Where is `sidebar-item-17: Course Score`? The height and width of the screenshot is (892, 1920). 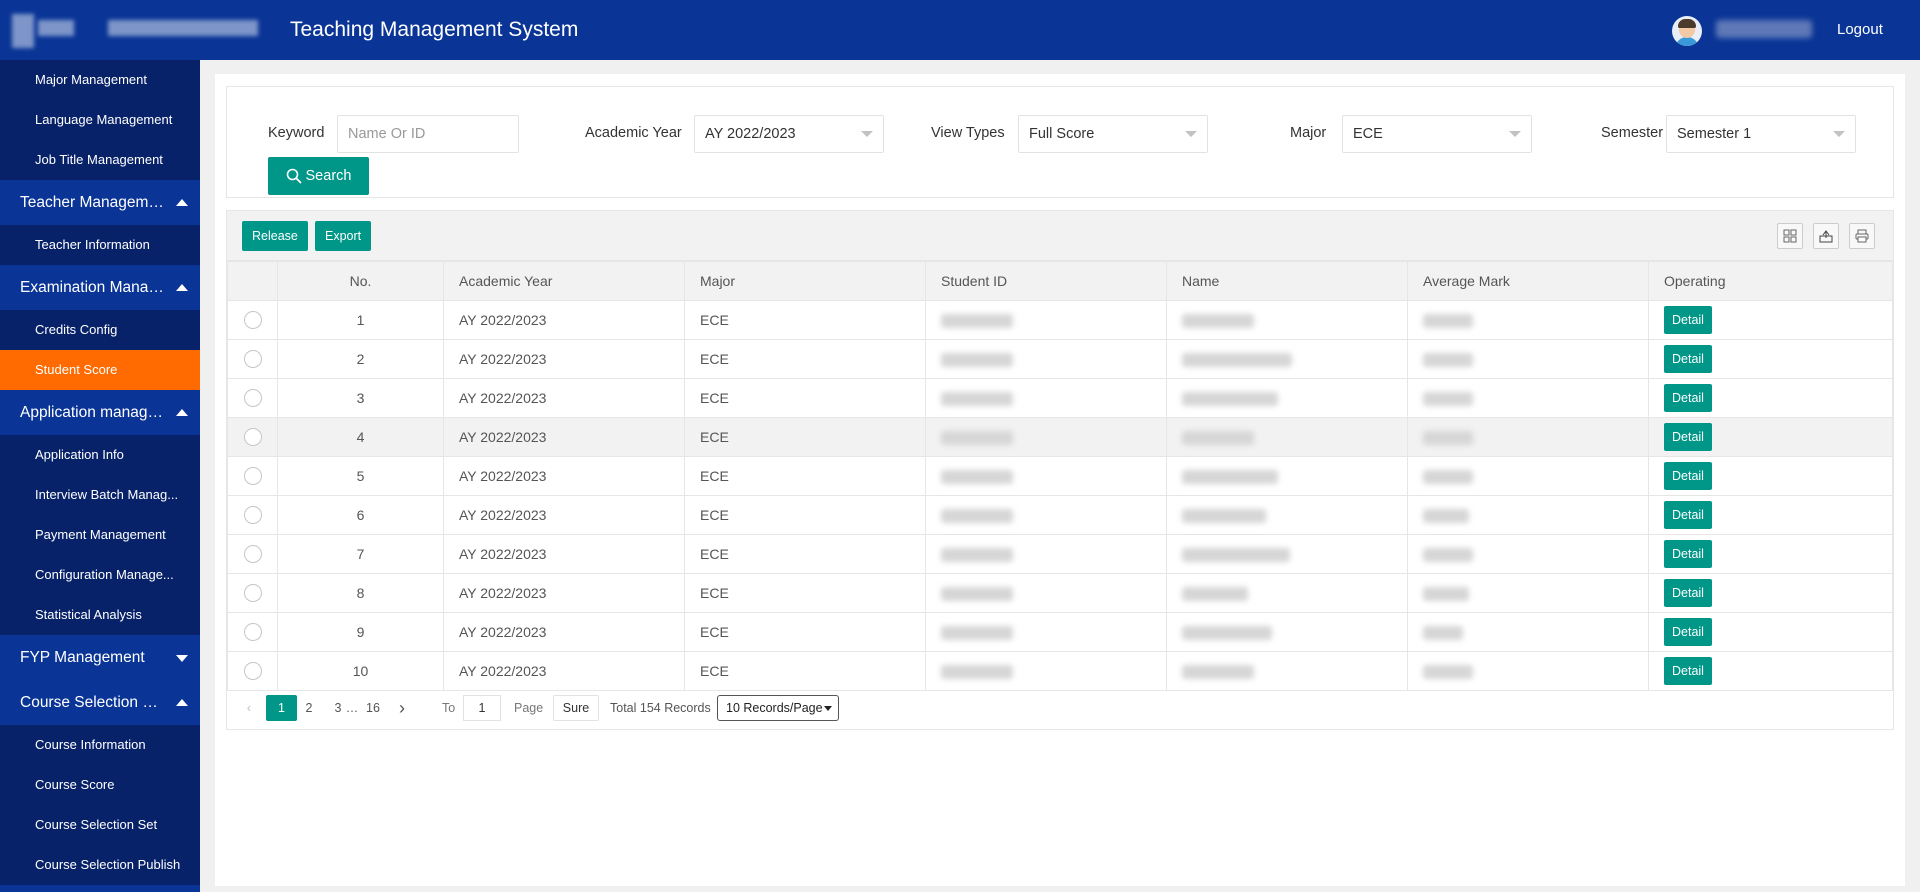
sidebar-item-17: Course Score is located at coordinates (100, 785).